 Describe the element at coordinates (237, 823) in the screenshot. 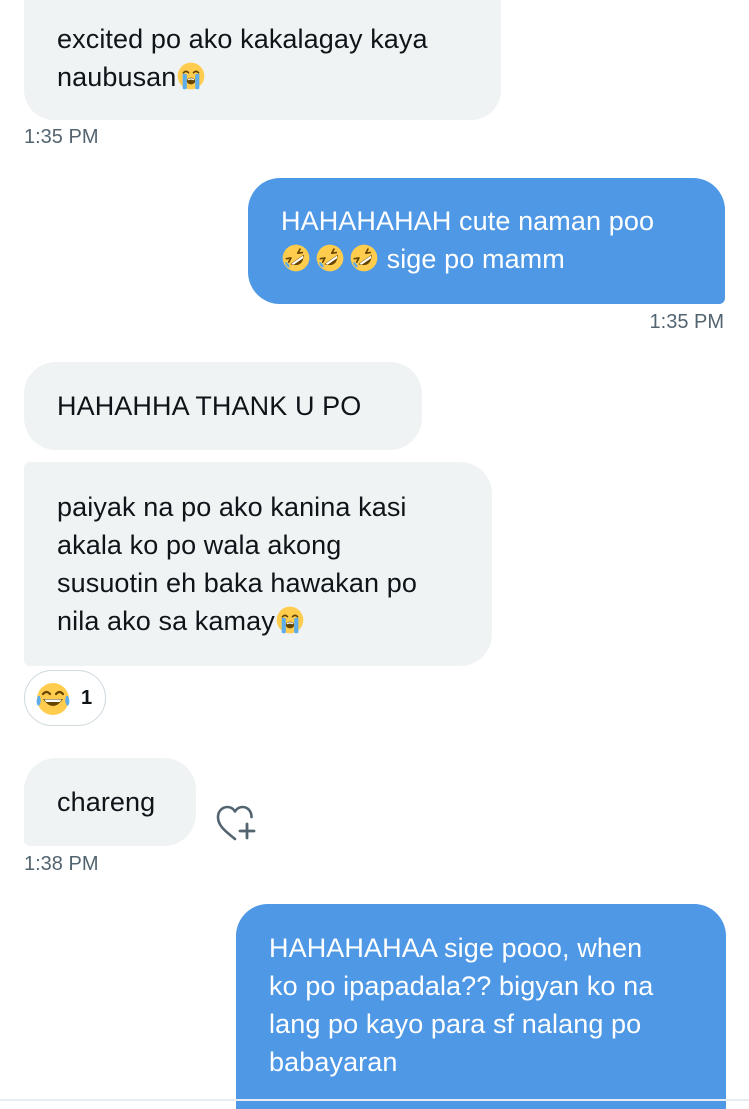

I see `heart-plus-icon` at that location.